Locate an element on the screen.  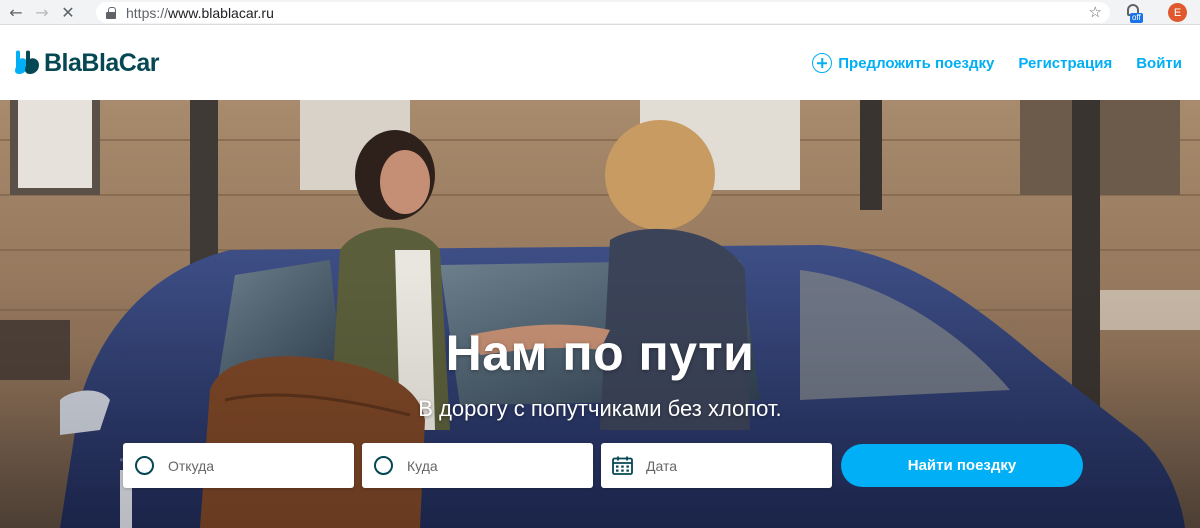
to-field is located at coordinates (477, 465).